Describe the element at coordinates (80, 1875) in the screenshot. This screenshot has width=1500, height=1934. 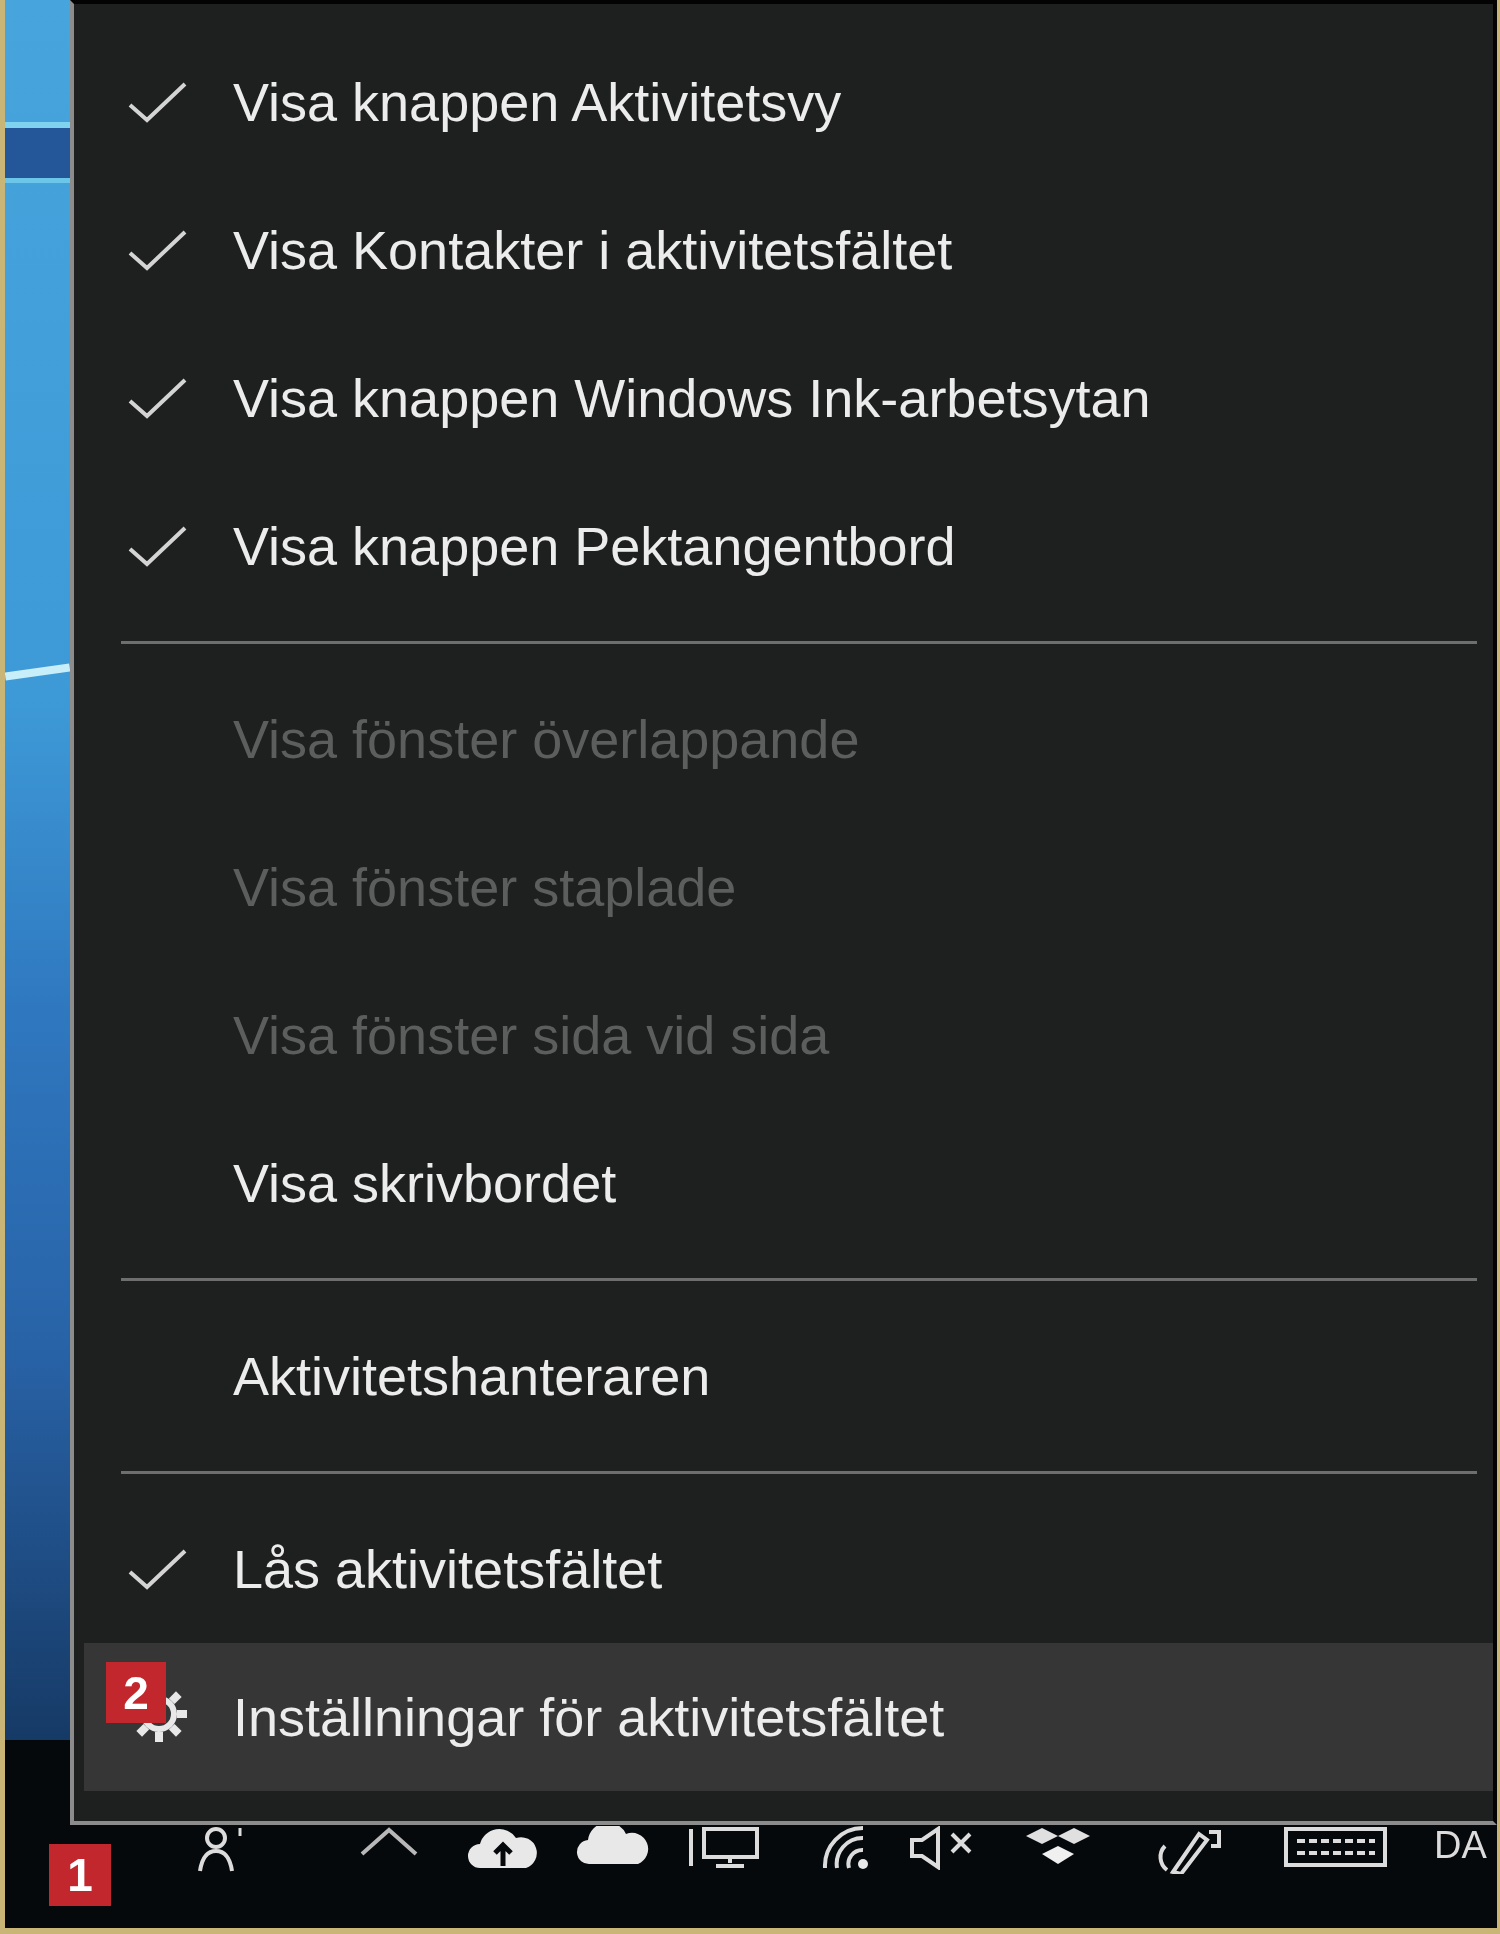
I see `callout-badge: 1` at that location.